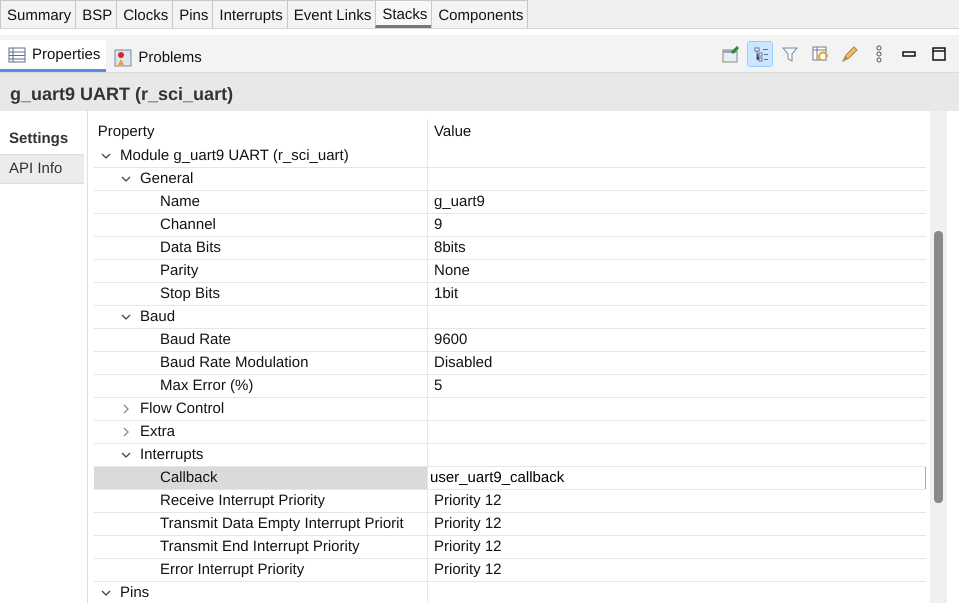 This screenshot has width=959, height=603. Describe the element at coordinates (510, 317) in the screenshot. I see `tree-row: Baud` at that location.